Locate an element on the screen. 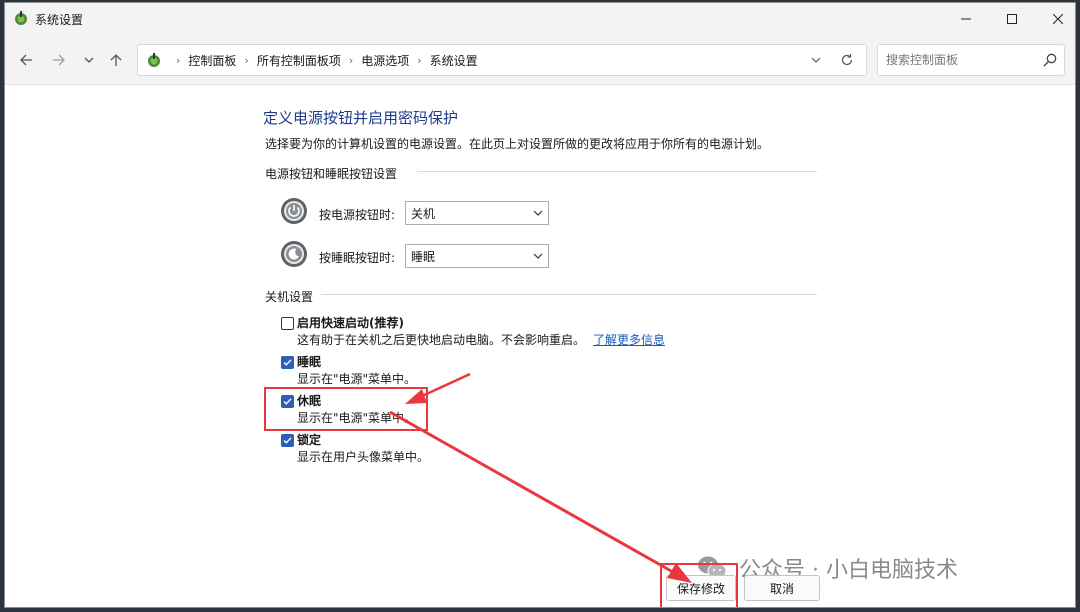 The width and height of the screenshot is (1080, 612). page-title: 定义电源按钮并启用密码保护 is located at coordinates (361, 118).